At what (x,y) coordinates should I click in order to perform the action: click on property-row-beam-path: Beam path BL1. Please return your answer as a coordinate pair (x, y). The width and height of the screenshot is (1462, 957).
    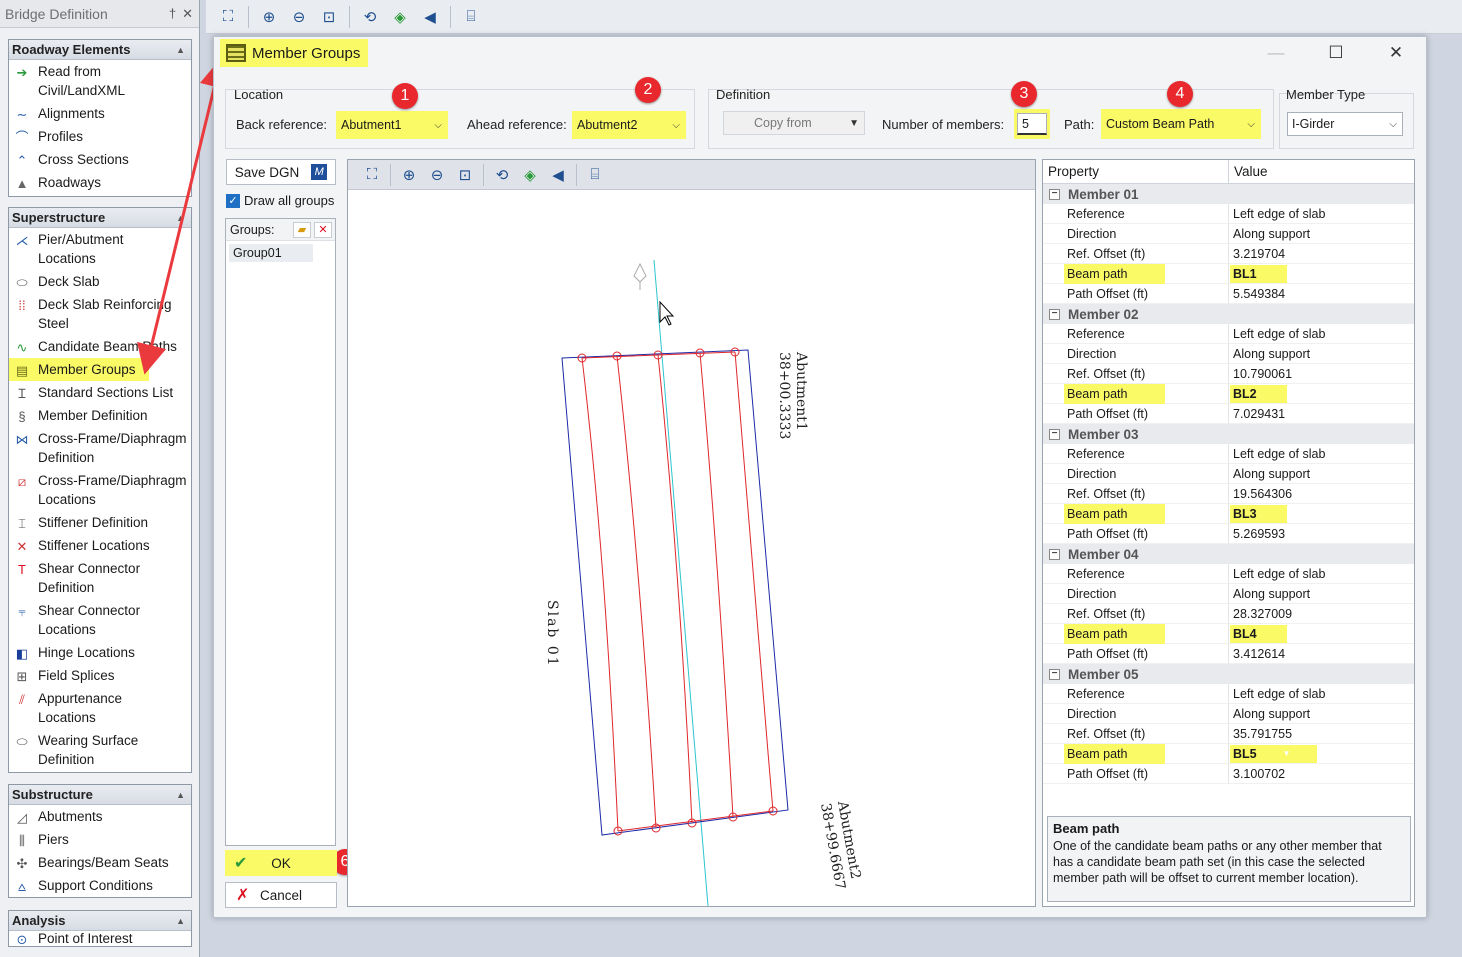
    Looking at the image, I should click on (1228, 273).